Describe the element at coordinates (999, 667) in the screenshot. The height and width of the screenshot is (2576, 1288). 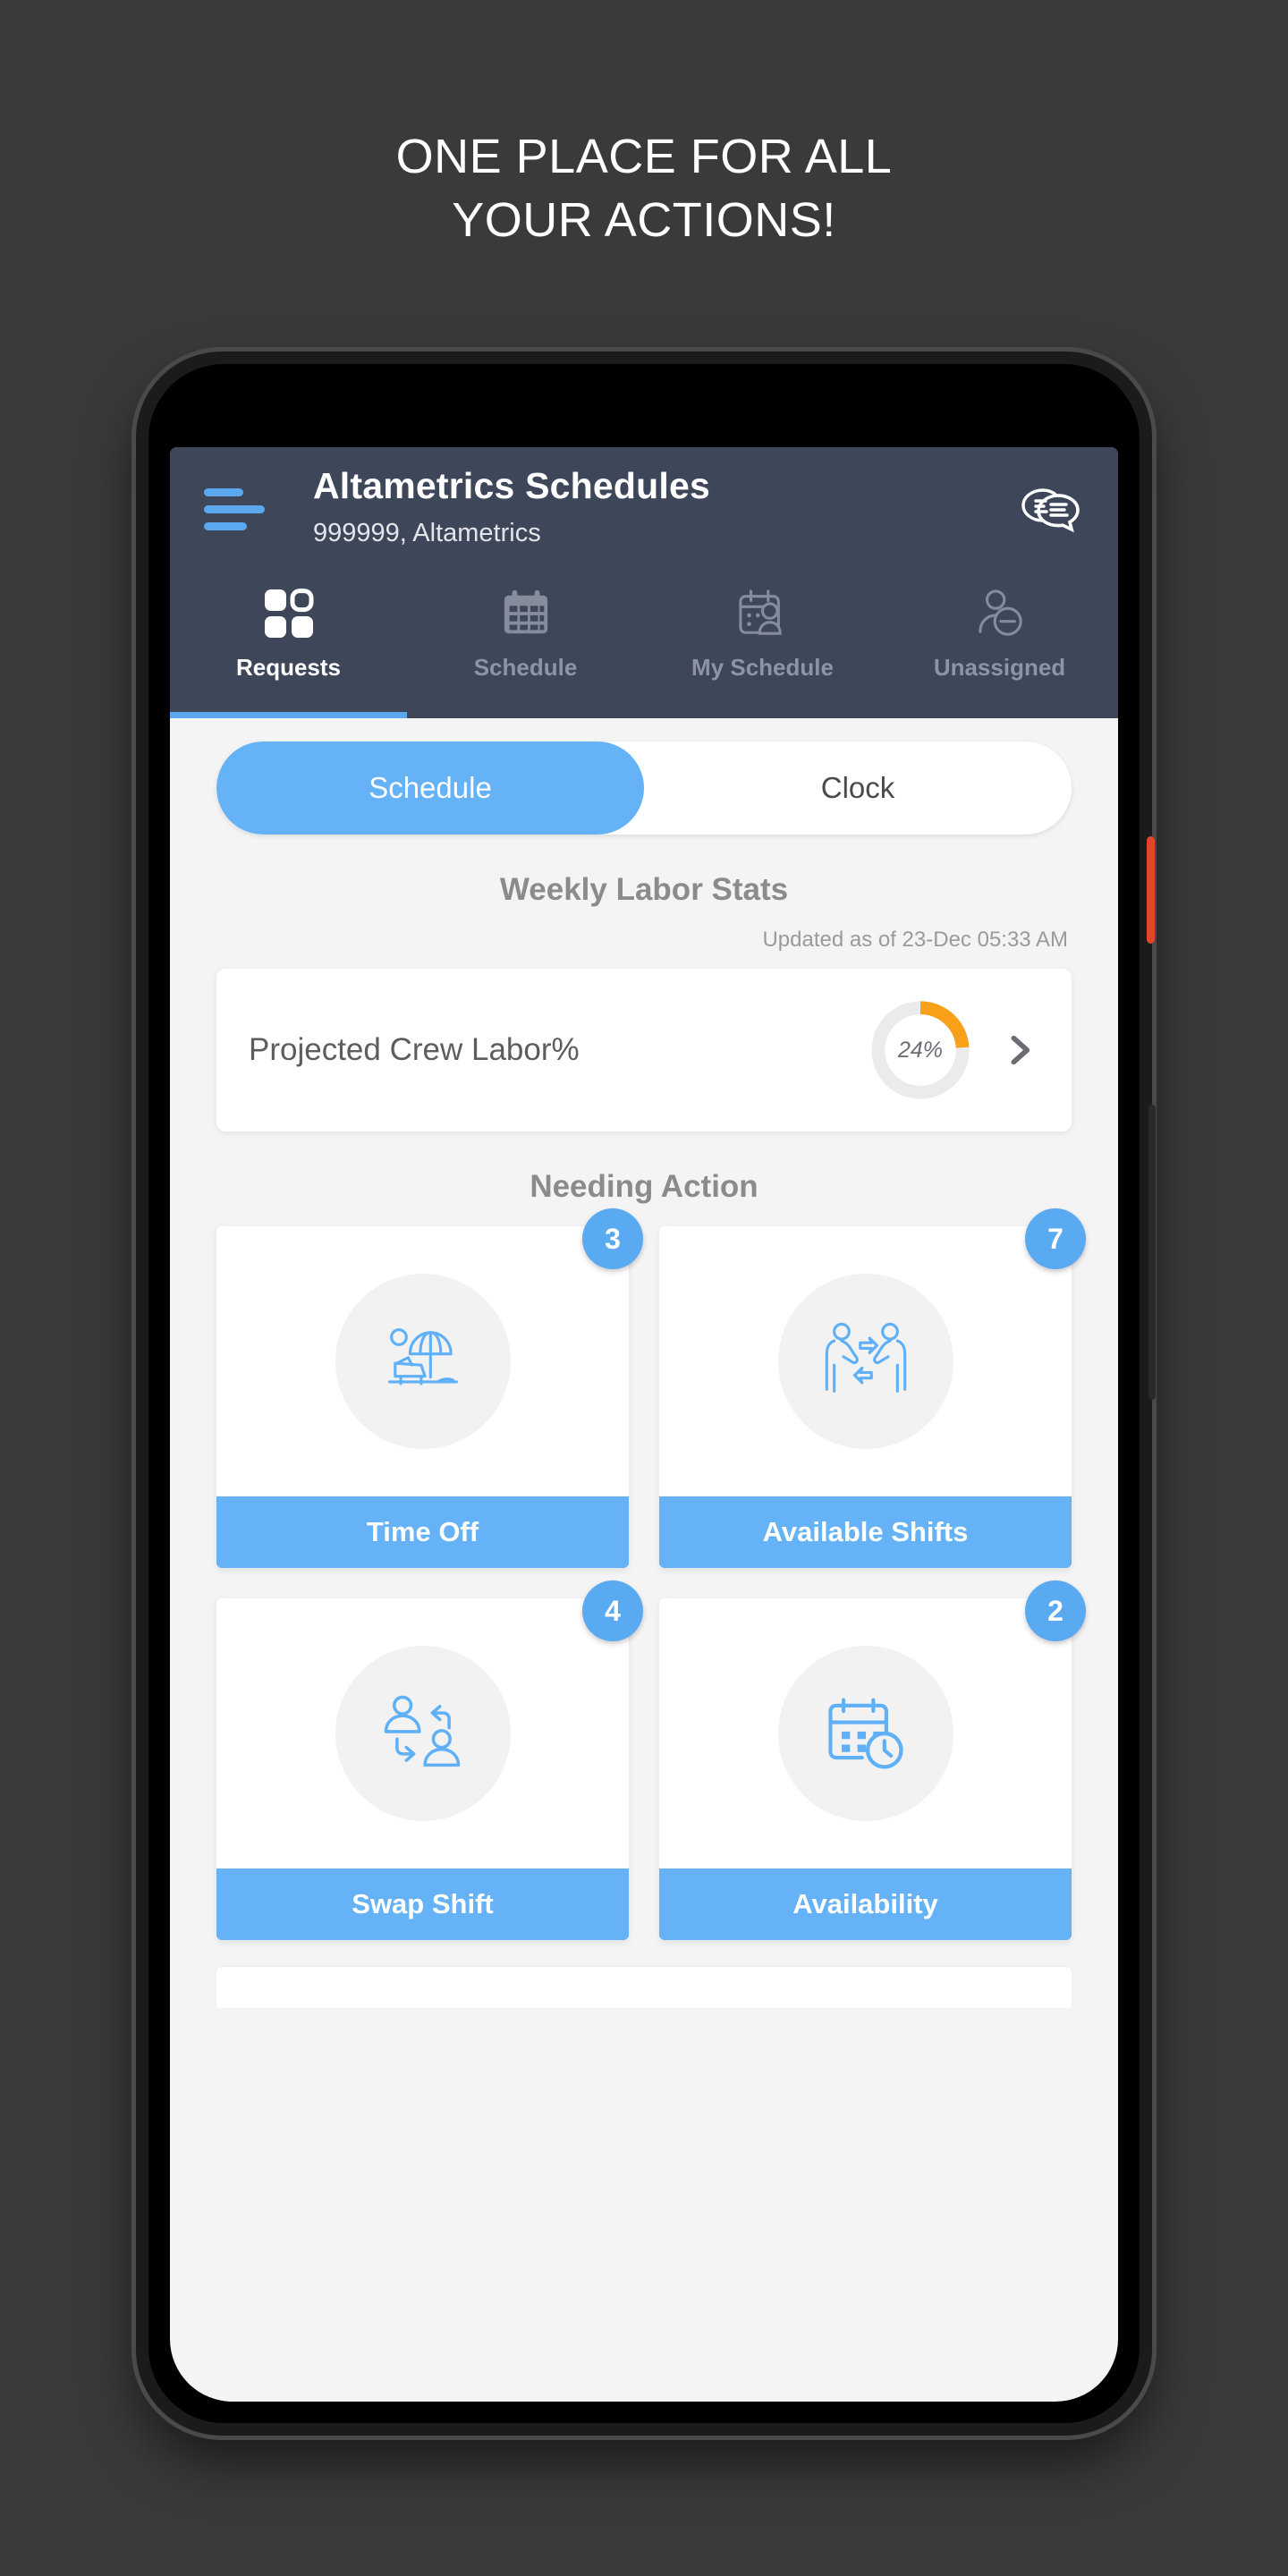
I see `tab-label: Unassigned` at that location.